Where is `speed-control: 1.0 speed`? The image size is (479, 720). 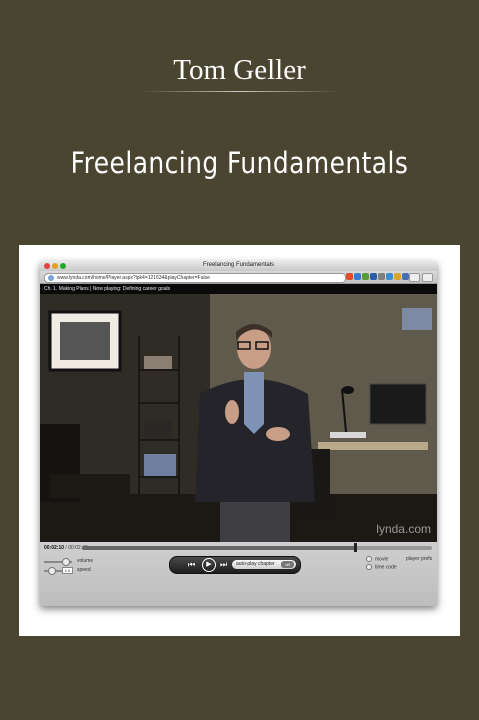 speed-control: 1.0 speed is located at coordinates (84, 571).